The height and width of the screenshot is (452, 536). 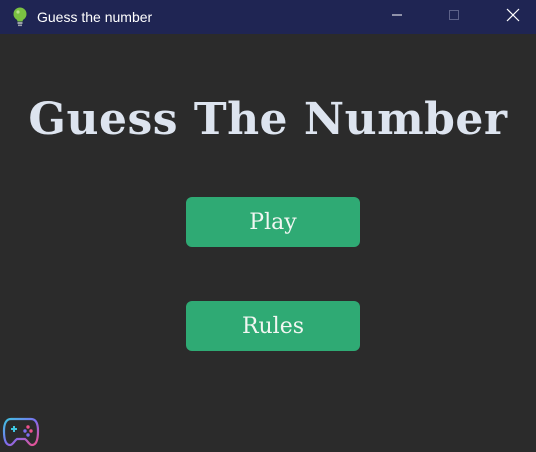 I want to click on title-bar: Guess the number, so click(x=268, y=17).